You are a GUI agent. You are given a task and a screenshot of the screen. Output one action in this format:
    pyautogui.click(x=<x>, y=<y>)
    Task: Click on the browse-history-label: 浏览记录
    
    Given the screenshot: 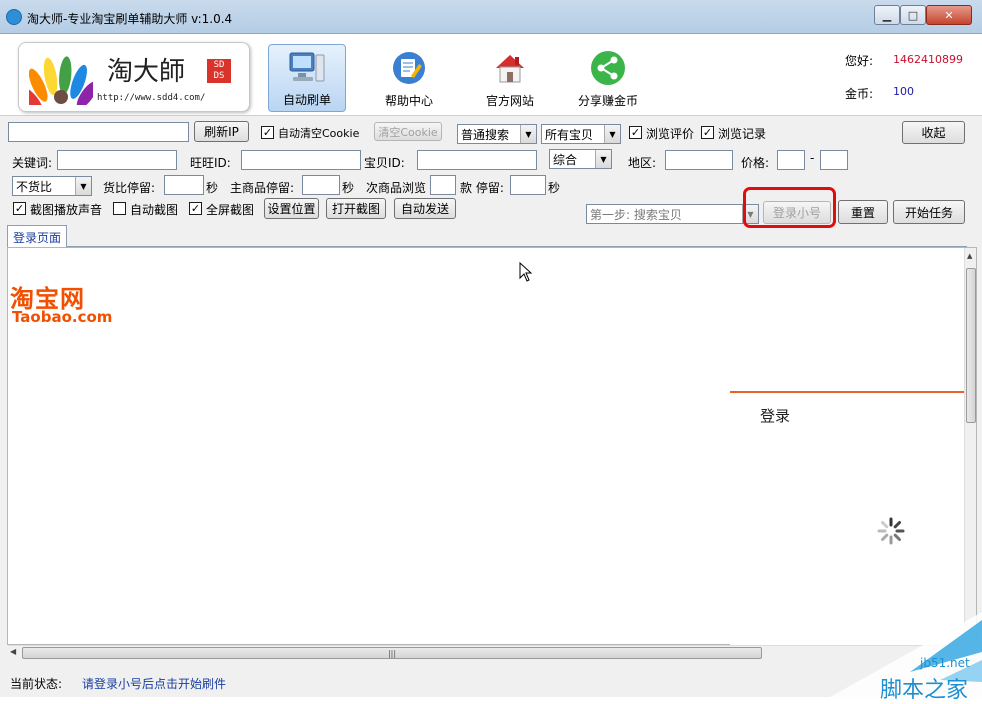 What is the action you would take?
    pyautogui.click(x=742, y=134)
    